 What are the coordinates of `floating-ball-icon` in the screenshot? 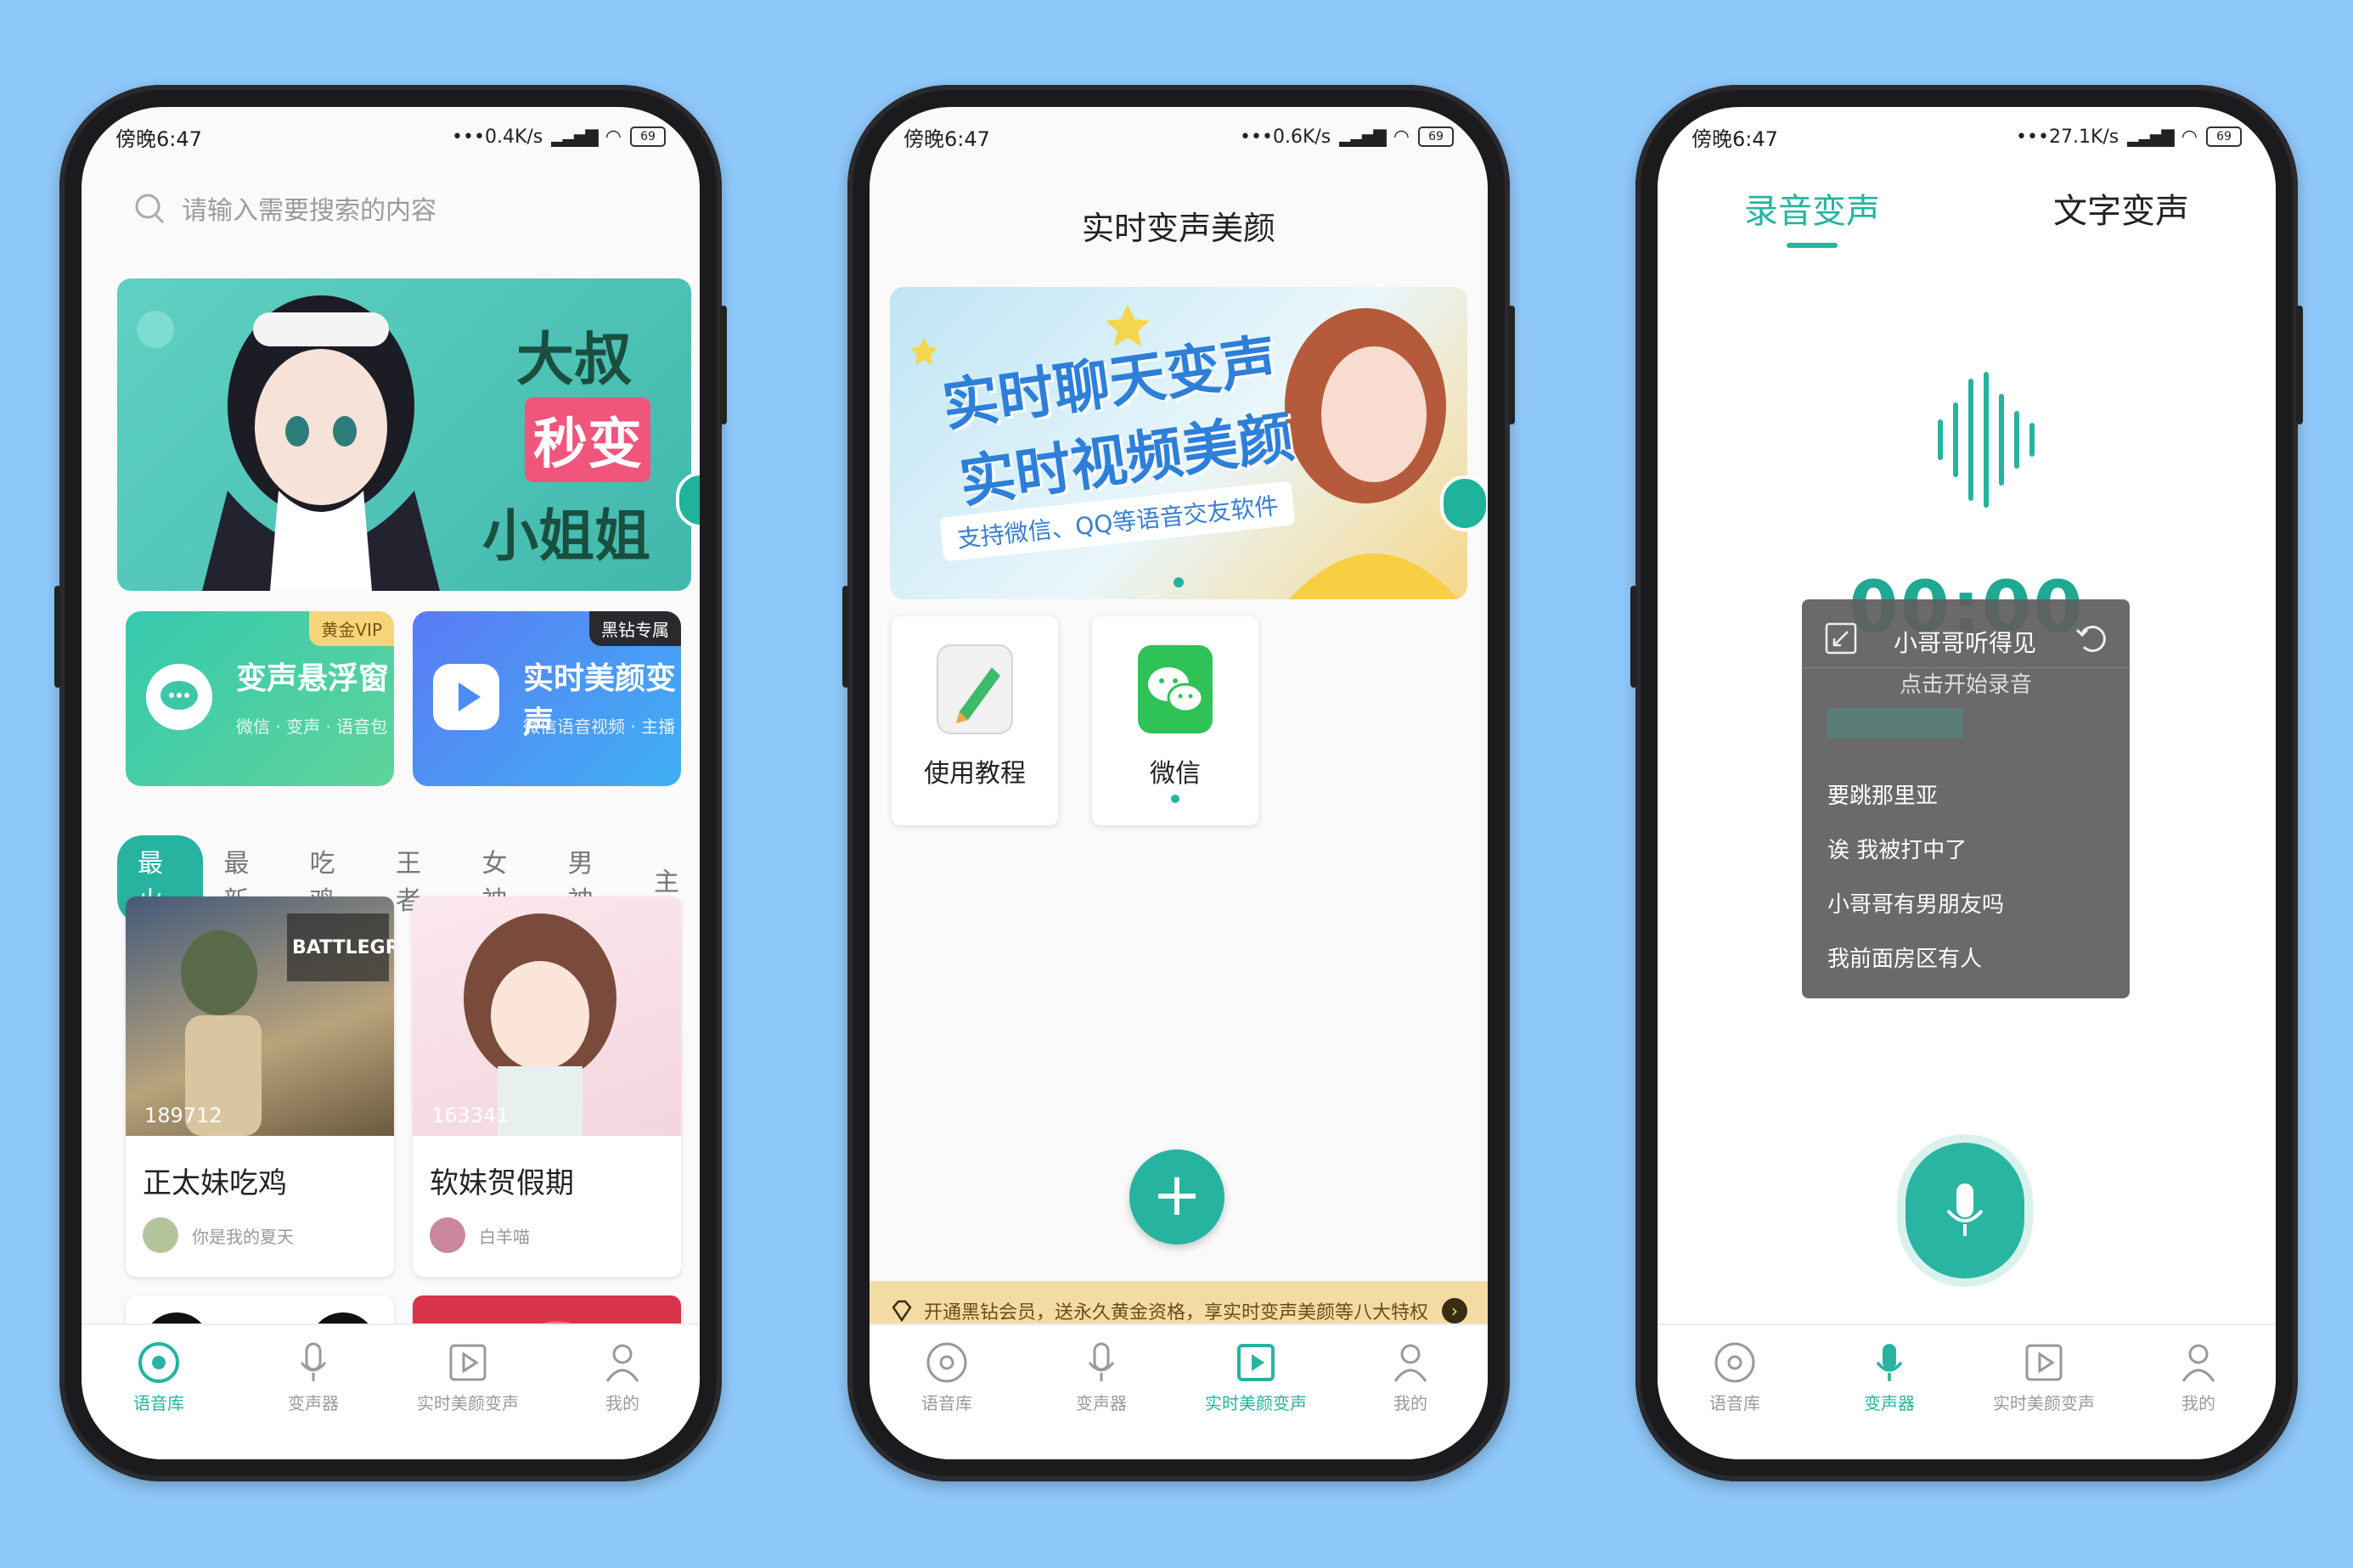 It's located at (1464, 503).